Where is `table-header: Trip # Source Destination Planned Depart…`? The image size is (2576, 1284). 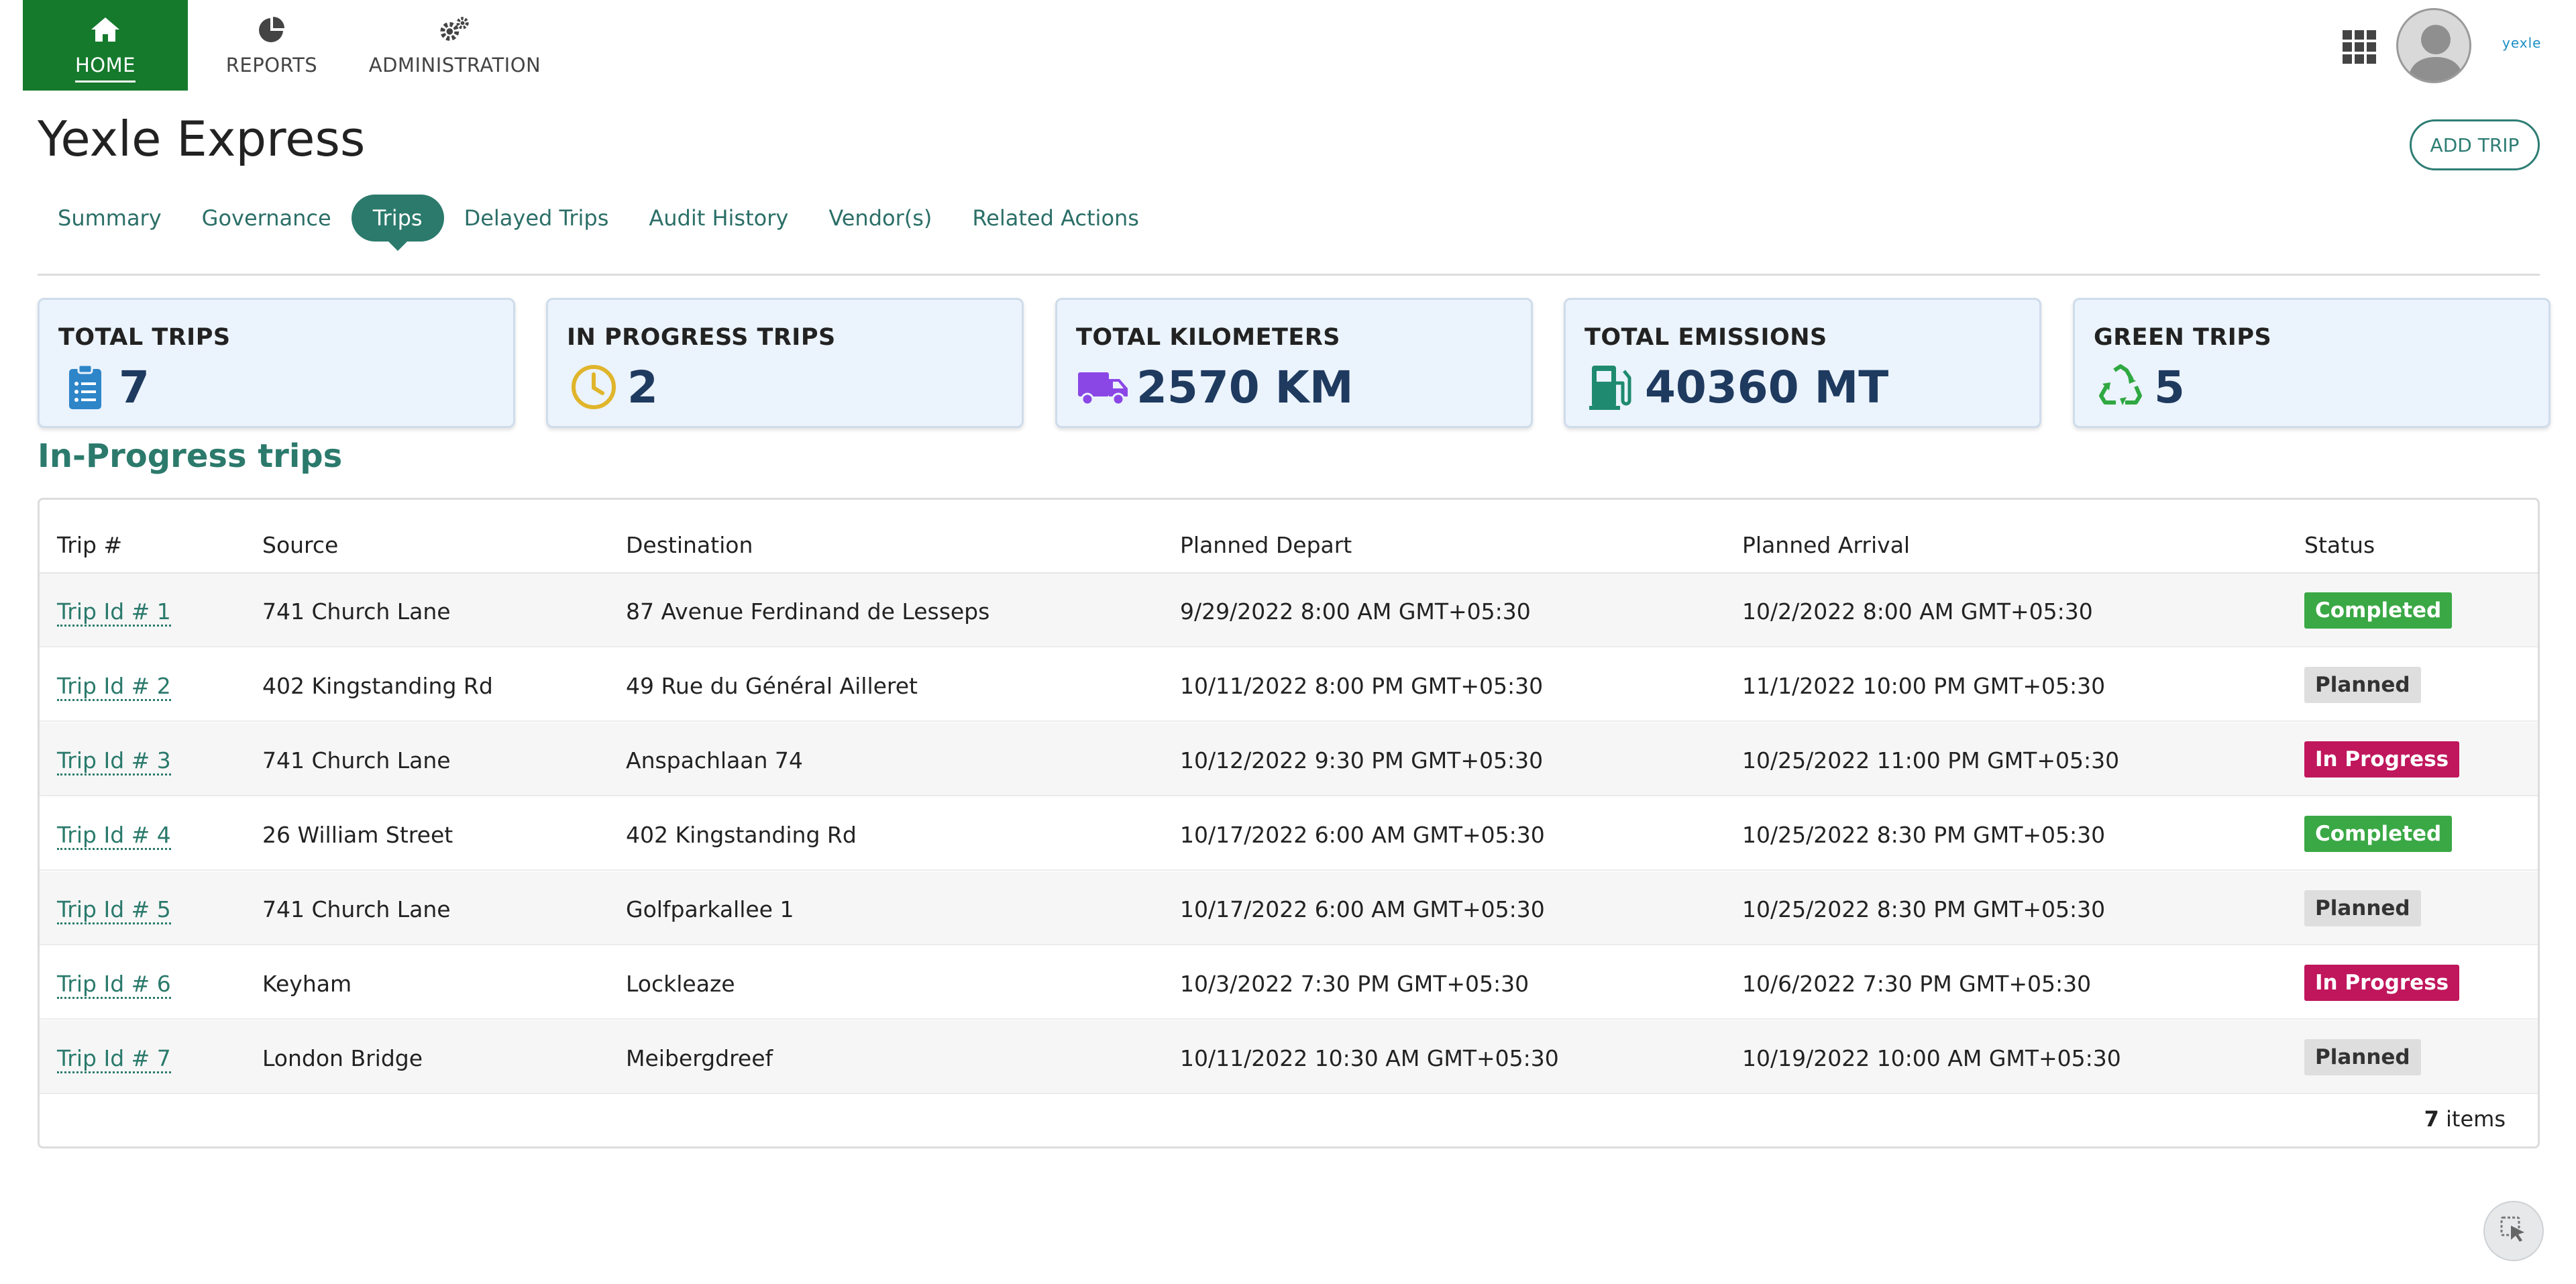
table-header: Trip # Source Destination Planned Depart… is located at coordinates (1289, 537).